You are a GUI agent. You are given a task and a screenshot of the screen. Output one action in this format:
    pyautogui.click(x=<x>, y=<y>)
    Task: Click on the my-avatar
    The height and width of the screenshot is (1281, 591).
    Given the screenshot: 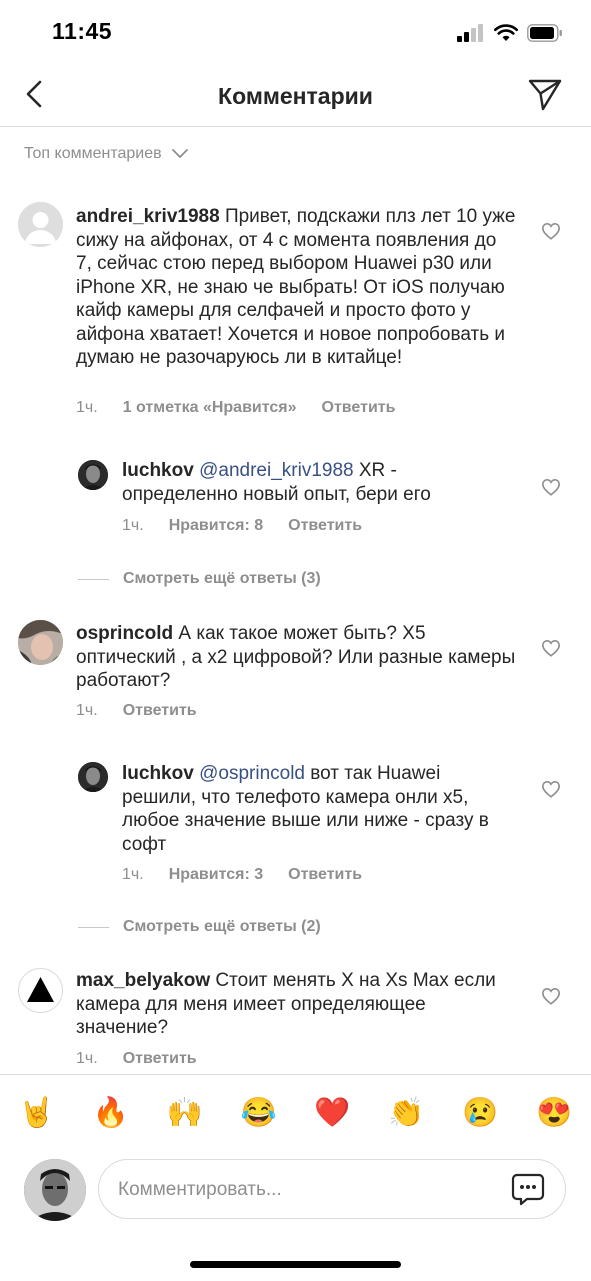 What is the action you would take?
    pyautogui.click(x=55, y=1190)
    